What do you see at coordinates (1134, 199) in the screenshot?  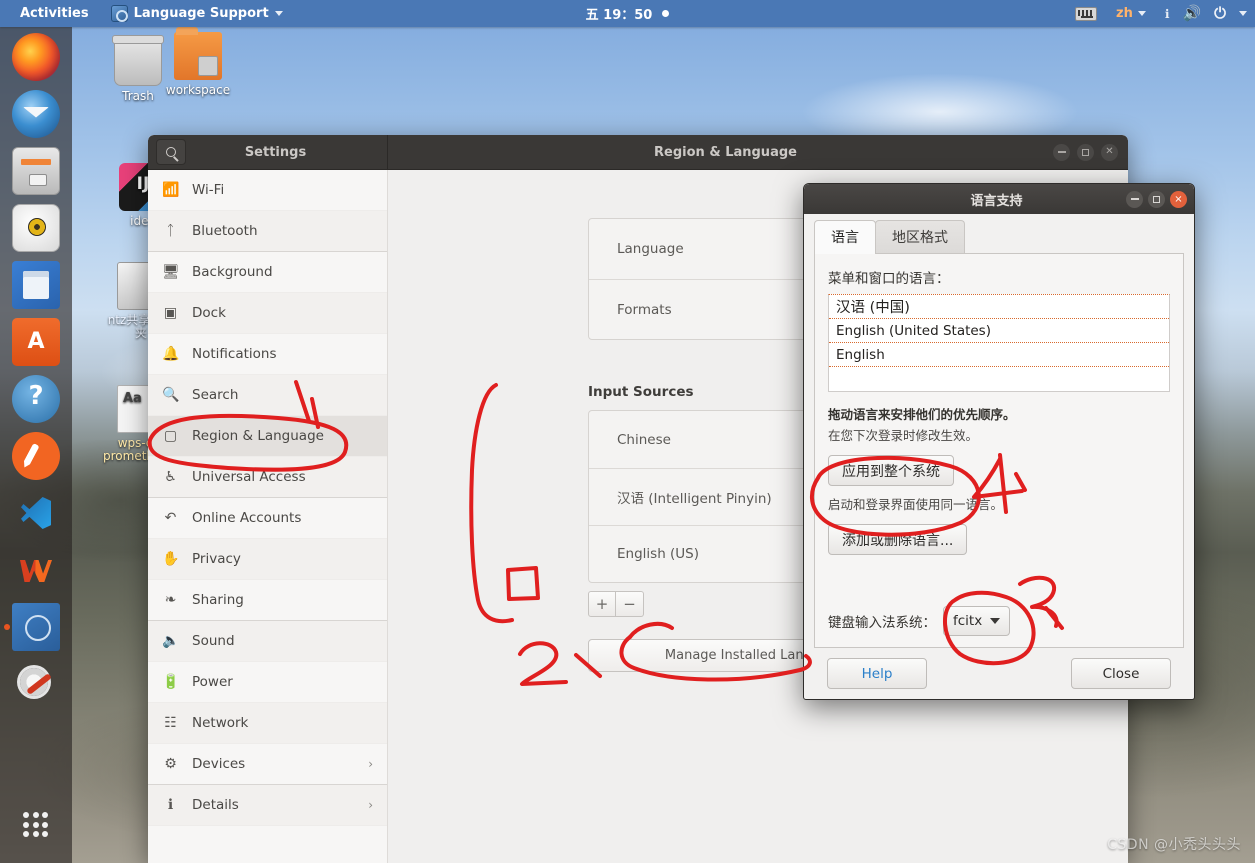 I see `dialog-minimize-button` at bounding box center [1134, 199].